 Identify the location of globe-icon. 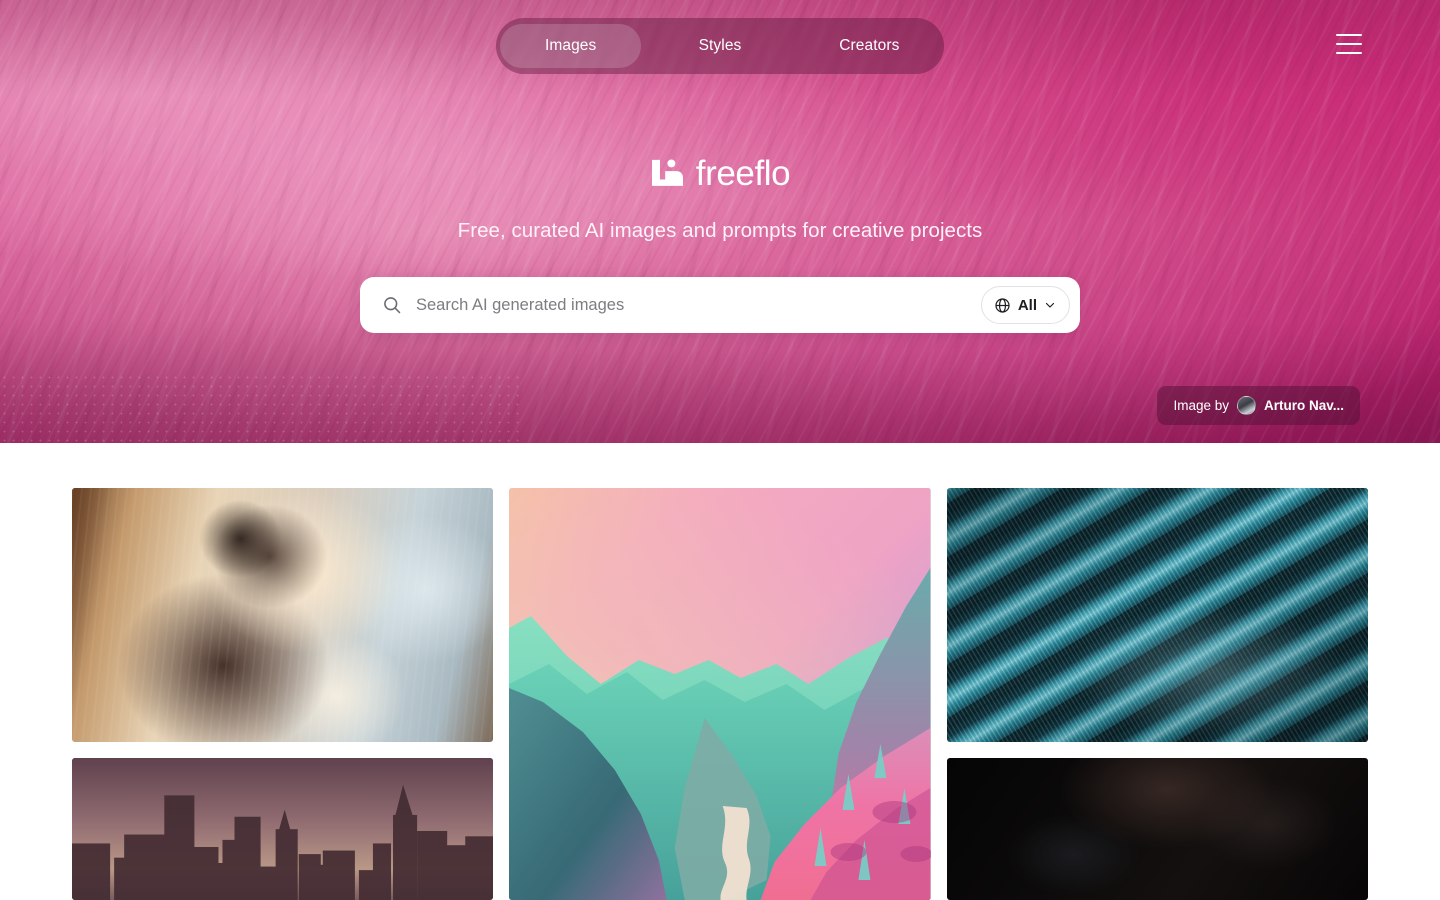
(1002, 305).